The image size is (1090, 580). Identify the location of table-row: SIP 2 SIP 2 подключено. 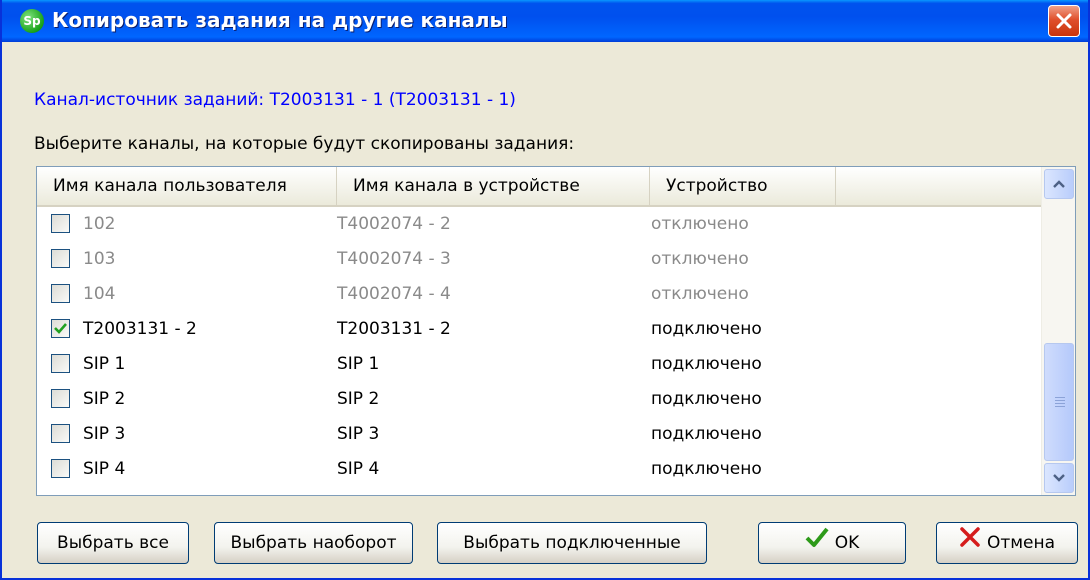
(539, 399).